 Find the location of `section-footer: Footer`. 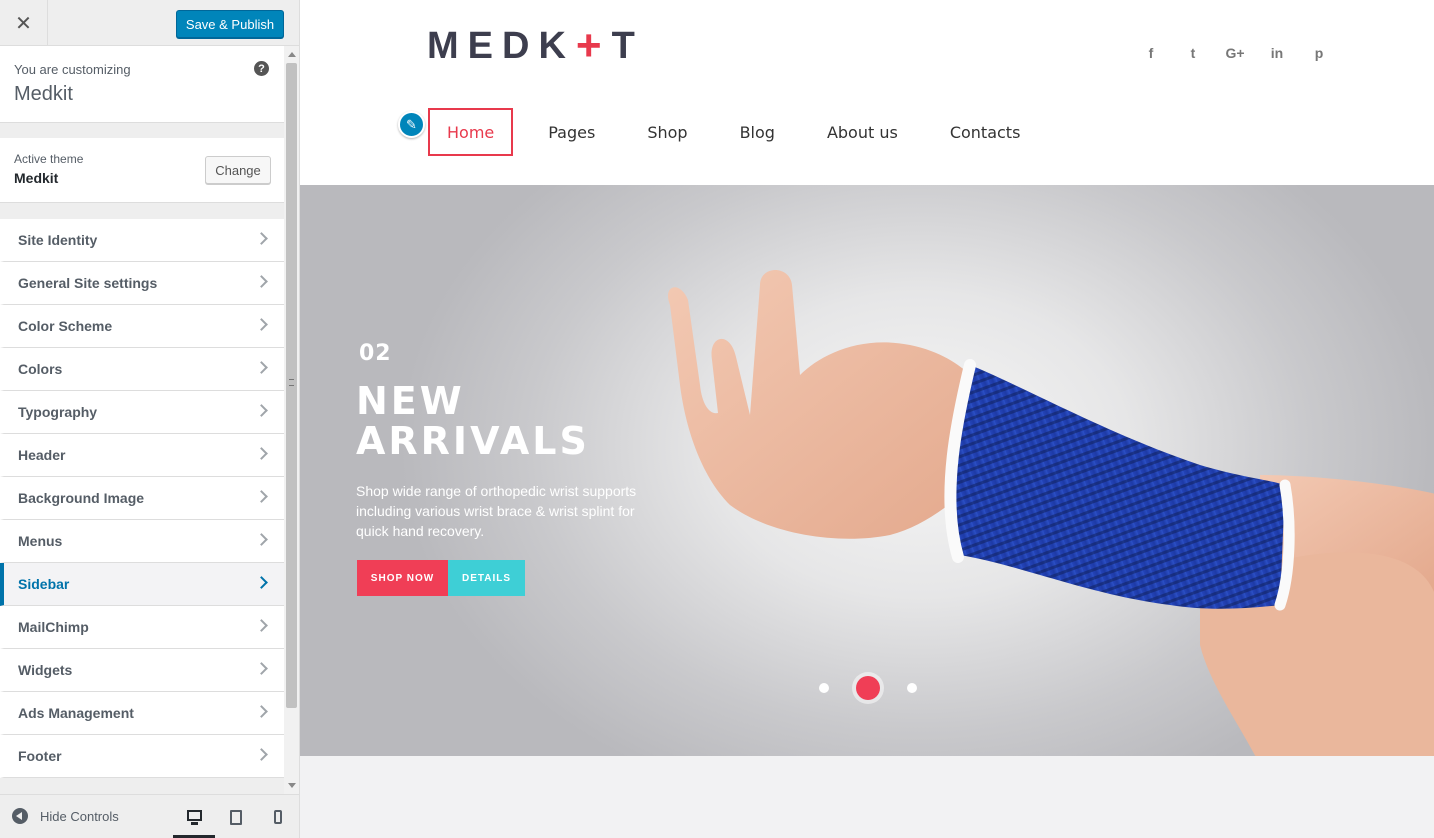

section-footer: Footer is located at coordinates (142, 756).